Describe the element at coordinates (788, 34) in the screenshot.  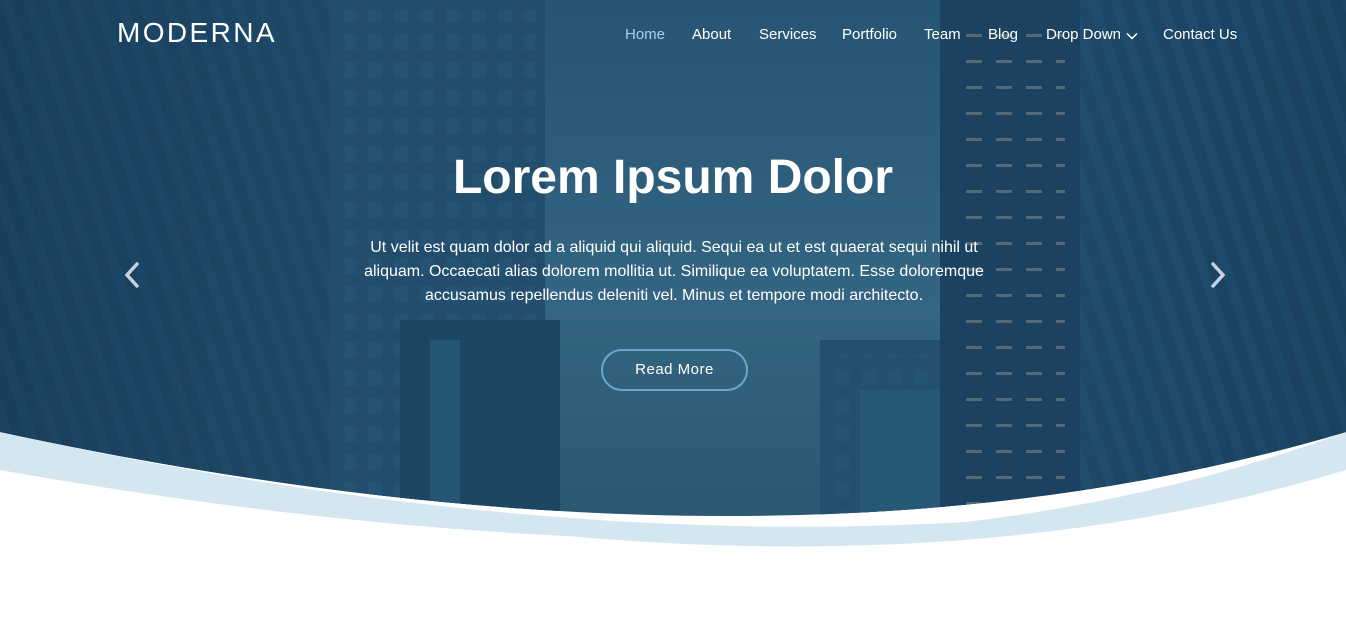
I see `nav-item-services: Services` at that location.